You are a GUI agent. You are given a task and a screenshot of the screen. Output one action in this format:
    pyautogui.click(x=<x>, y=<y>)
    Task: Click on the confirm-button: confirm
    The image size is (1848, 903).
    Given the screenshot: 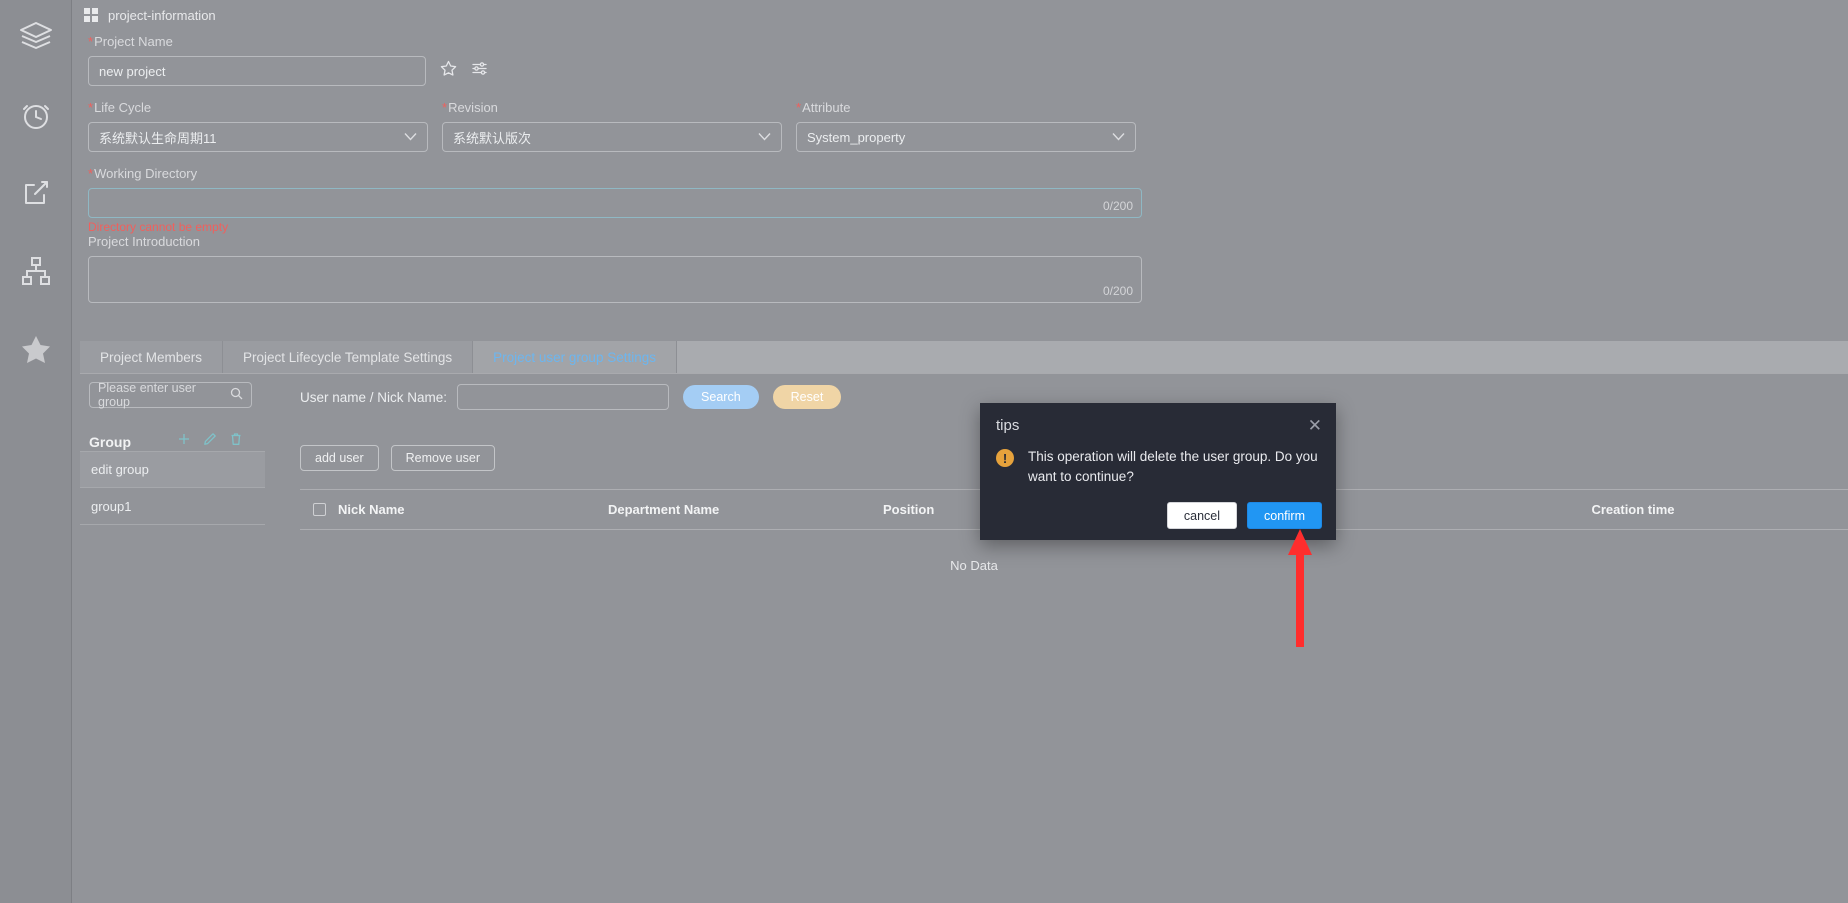 What is the action you would take?
    pyautogui.click(x=1284, y=515)
    